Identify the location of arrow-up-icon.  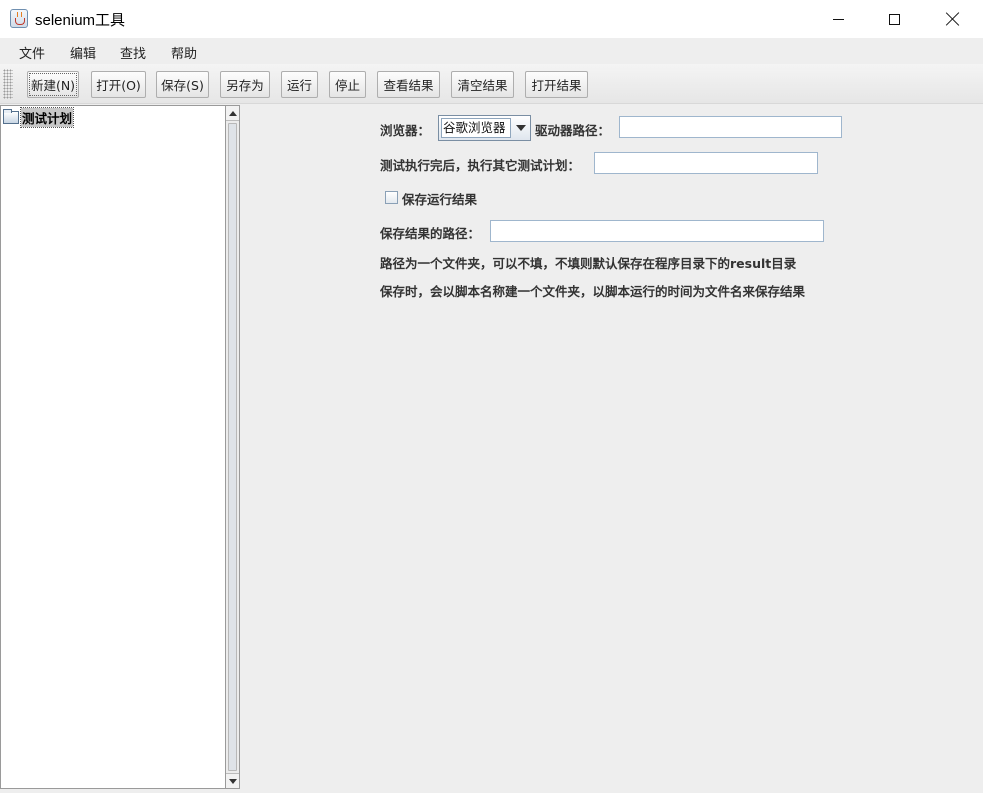
(232, 113).